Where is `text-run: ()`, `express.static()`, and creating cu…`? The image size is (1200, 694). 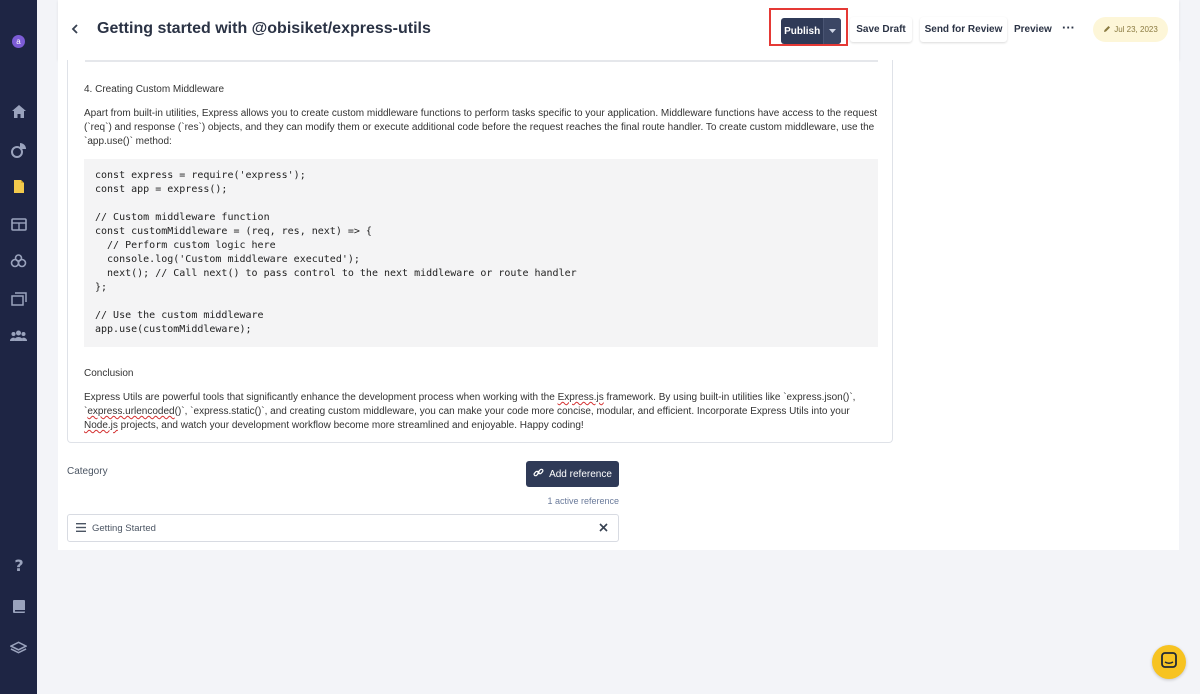
text-run: ()`, `express.static()`, and creating cu… is located at coordinates (512, 411).